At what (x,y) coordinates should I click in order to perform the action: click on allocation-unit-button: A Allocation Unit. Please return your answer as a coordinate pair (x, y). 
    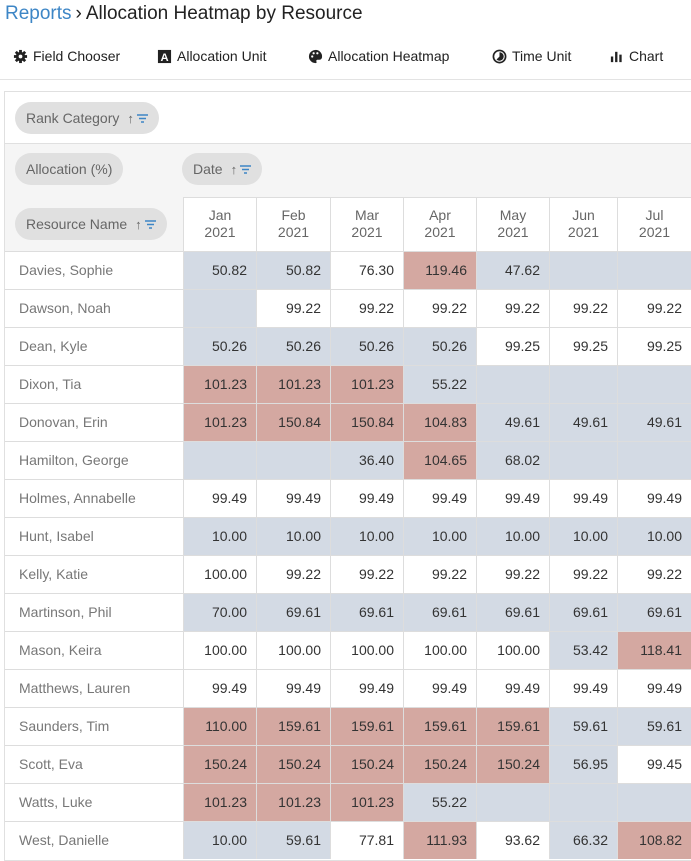
    Looking at the image, I should click on (212, 56).